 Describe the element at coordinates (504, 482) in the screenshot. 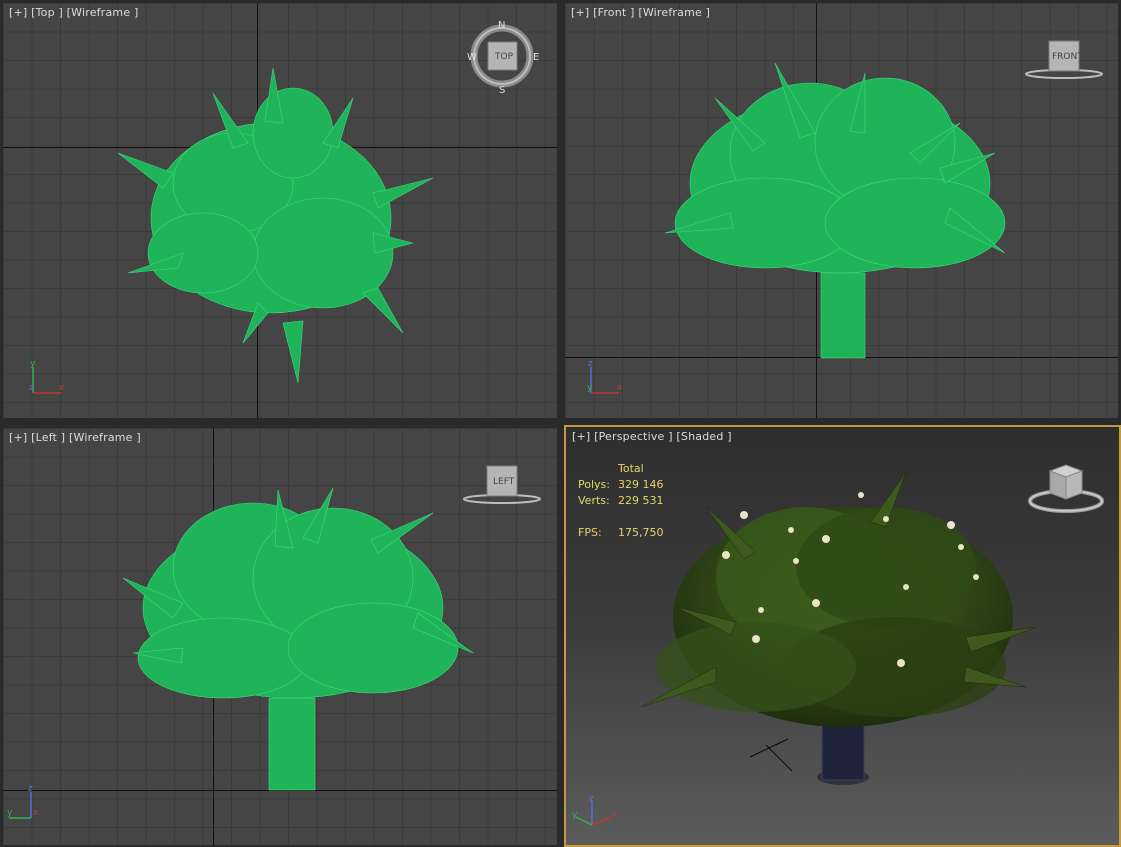

I see `viewcube-left-face-label: LEFT` at that location.